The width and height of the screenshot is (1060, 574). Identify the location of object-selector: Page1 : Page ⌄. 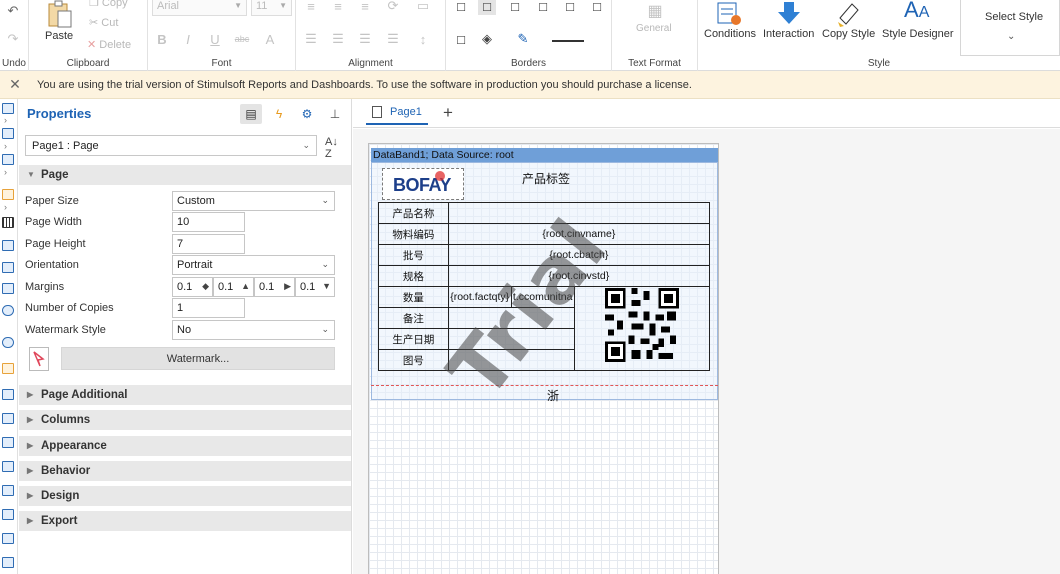
(171, 145).